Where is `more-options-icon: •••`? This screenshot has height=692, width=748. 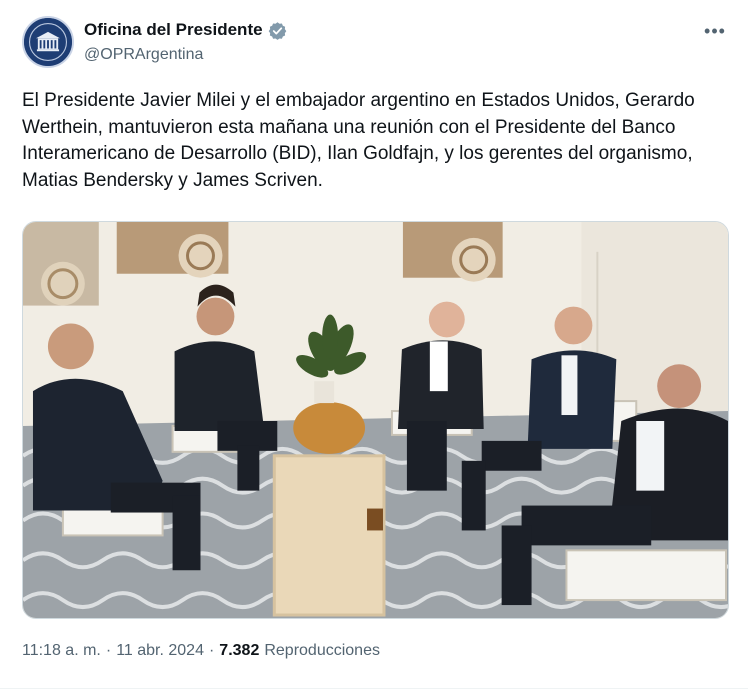
more-options-icon: ••• is located at coordinates (715, 31).